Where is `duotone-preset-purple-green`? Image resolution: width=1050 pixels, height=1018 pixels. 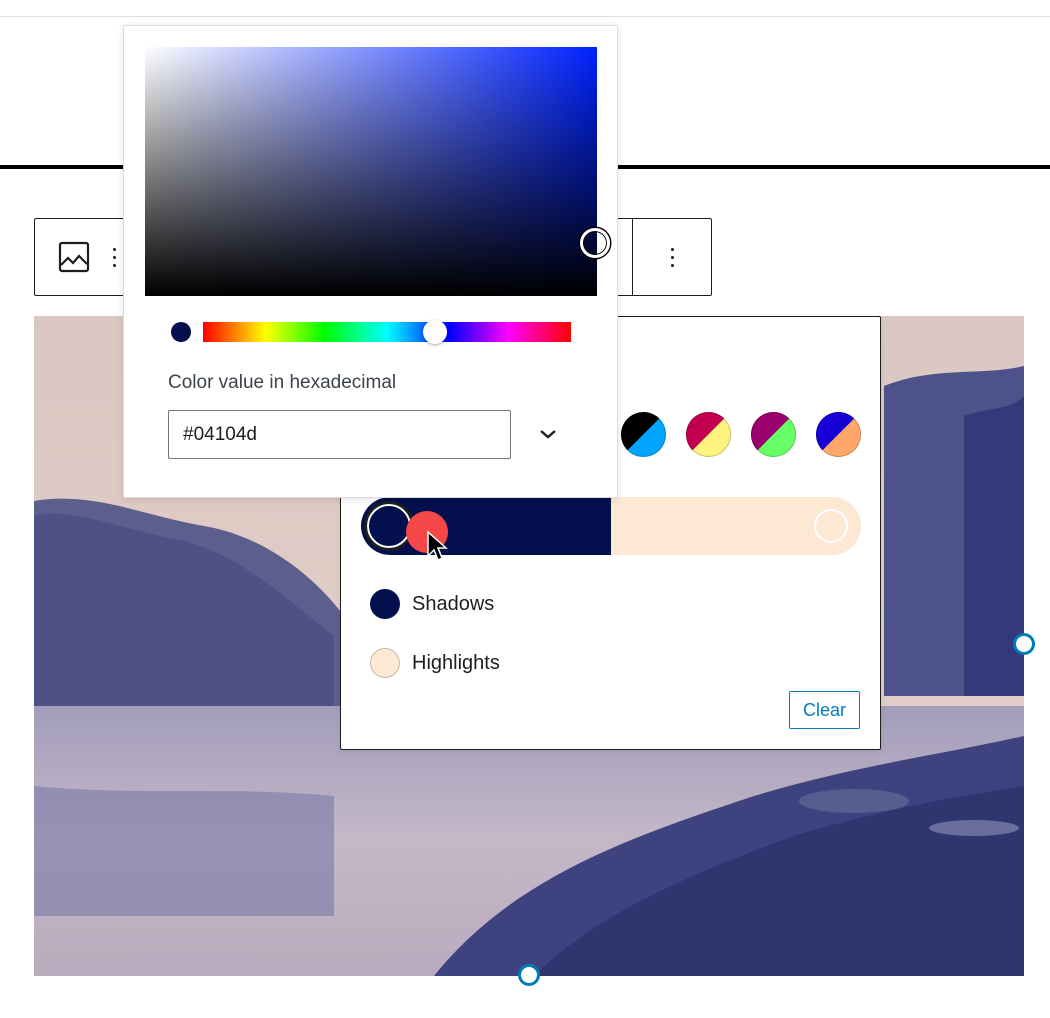 duotone-preset-purple-green is located at coordinates (773, 434).